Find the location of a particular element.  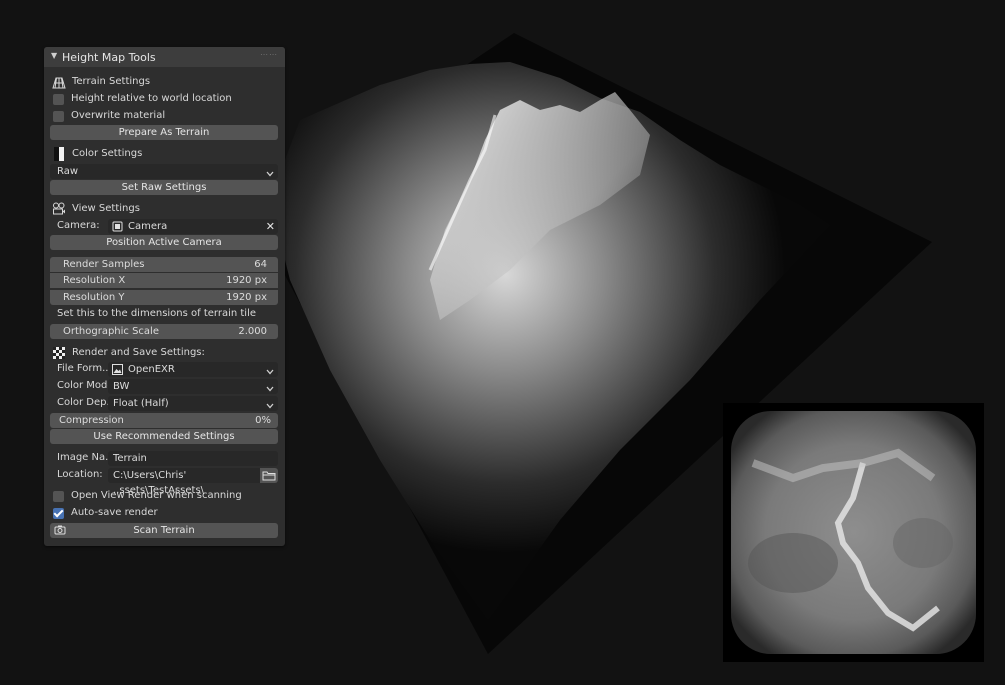

prepare-as-terrain-button: Prepare As Terrain is located at coordinates (164, 132).